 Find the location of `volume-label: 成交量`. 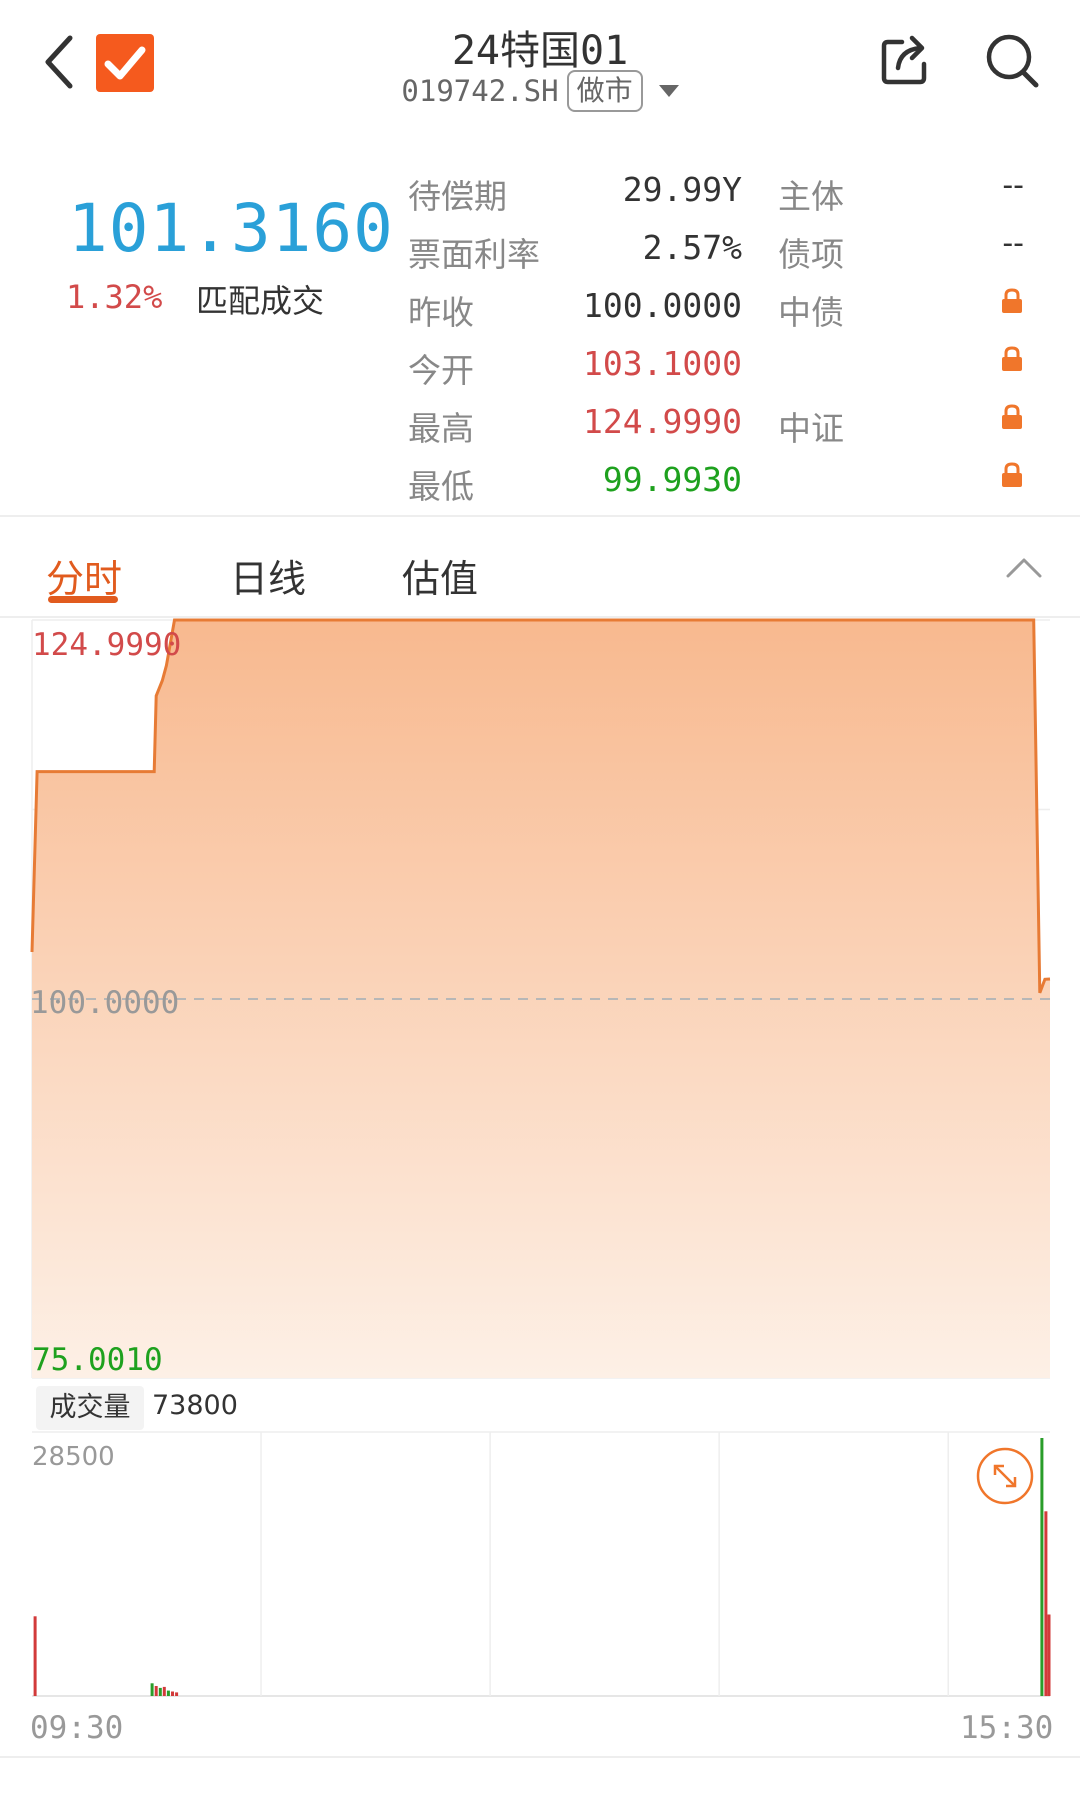

volume-label: 成交量 is located at coordinates (90, 1408).